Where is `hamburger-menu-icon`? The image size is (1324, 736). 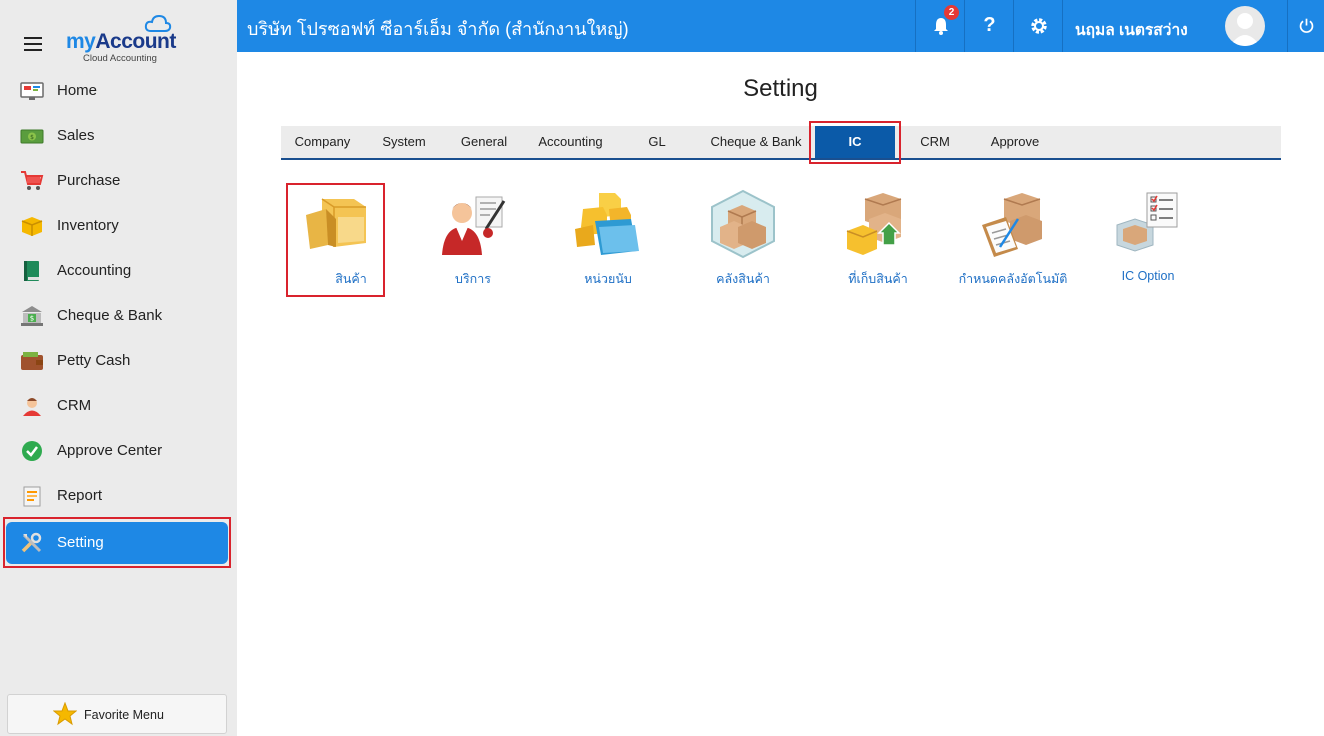
hamburger-menu-icon is located at coordinates (33, 44).